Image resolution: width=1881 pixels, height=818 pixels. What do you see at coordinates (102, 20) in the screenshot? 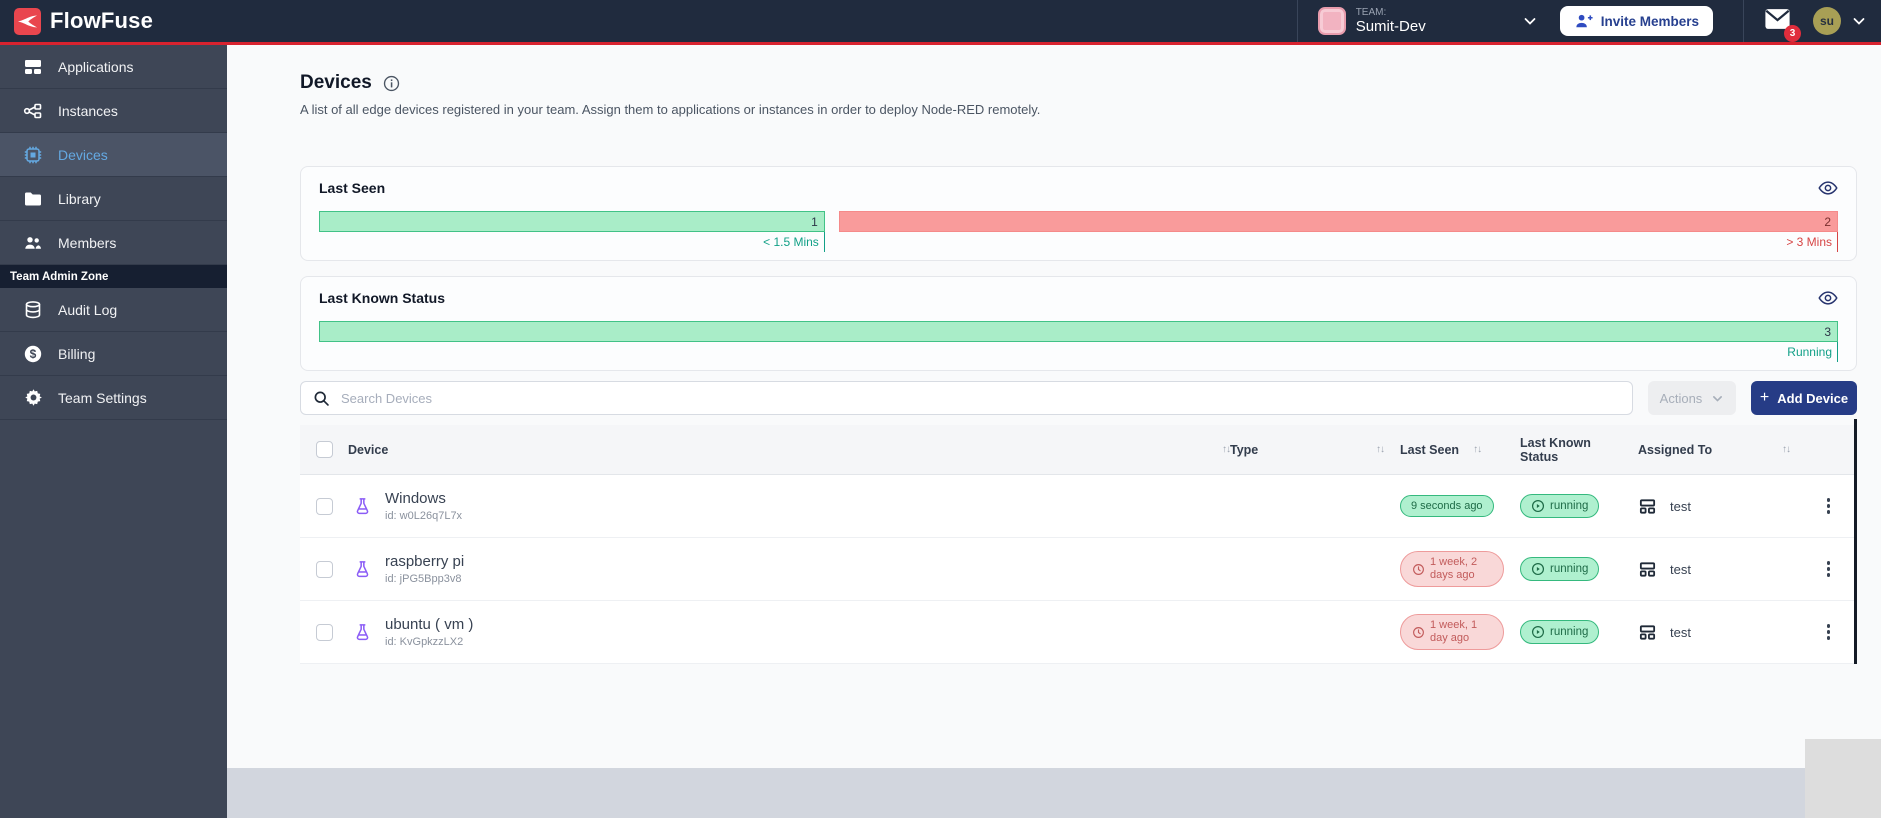
I see `brand-name: FlowFuse` at bounding box center [102, 20].